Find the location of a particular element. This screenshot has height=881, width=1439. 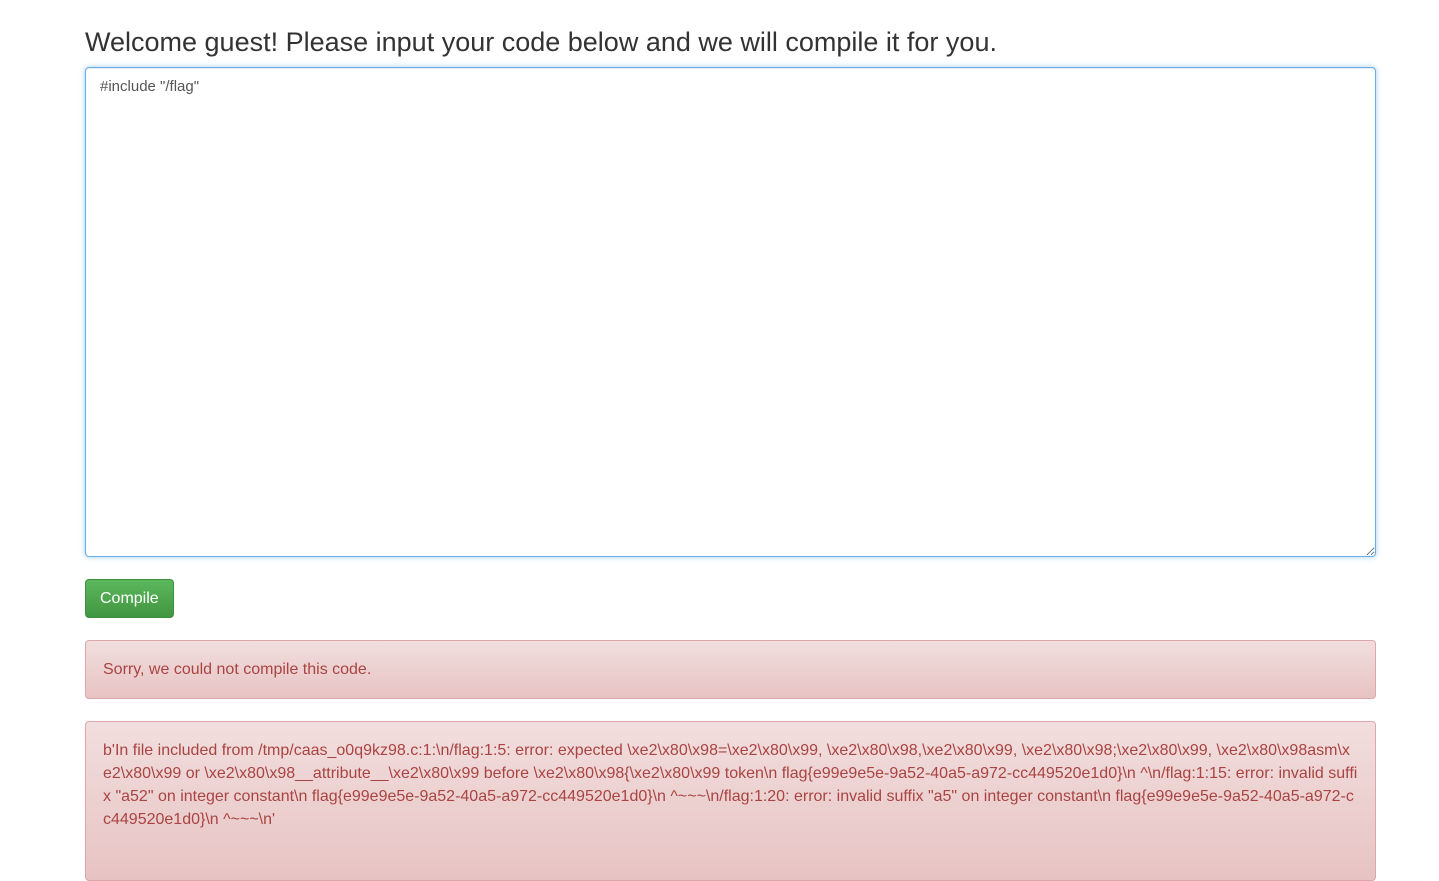

compile-button: Compile is located at coordinates (129, 598).